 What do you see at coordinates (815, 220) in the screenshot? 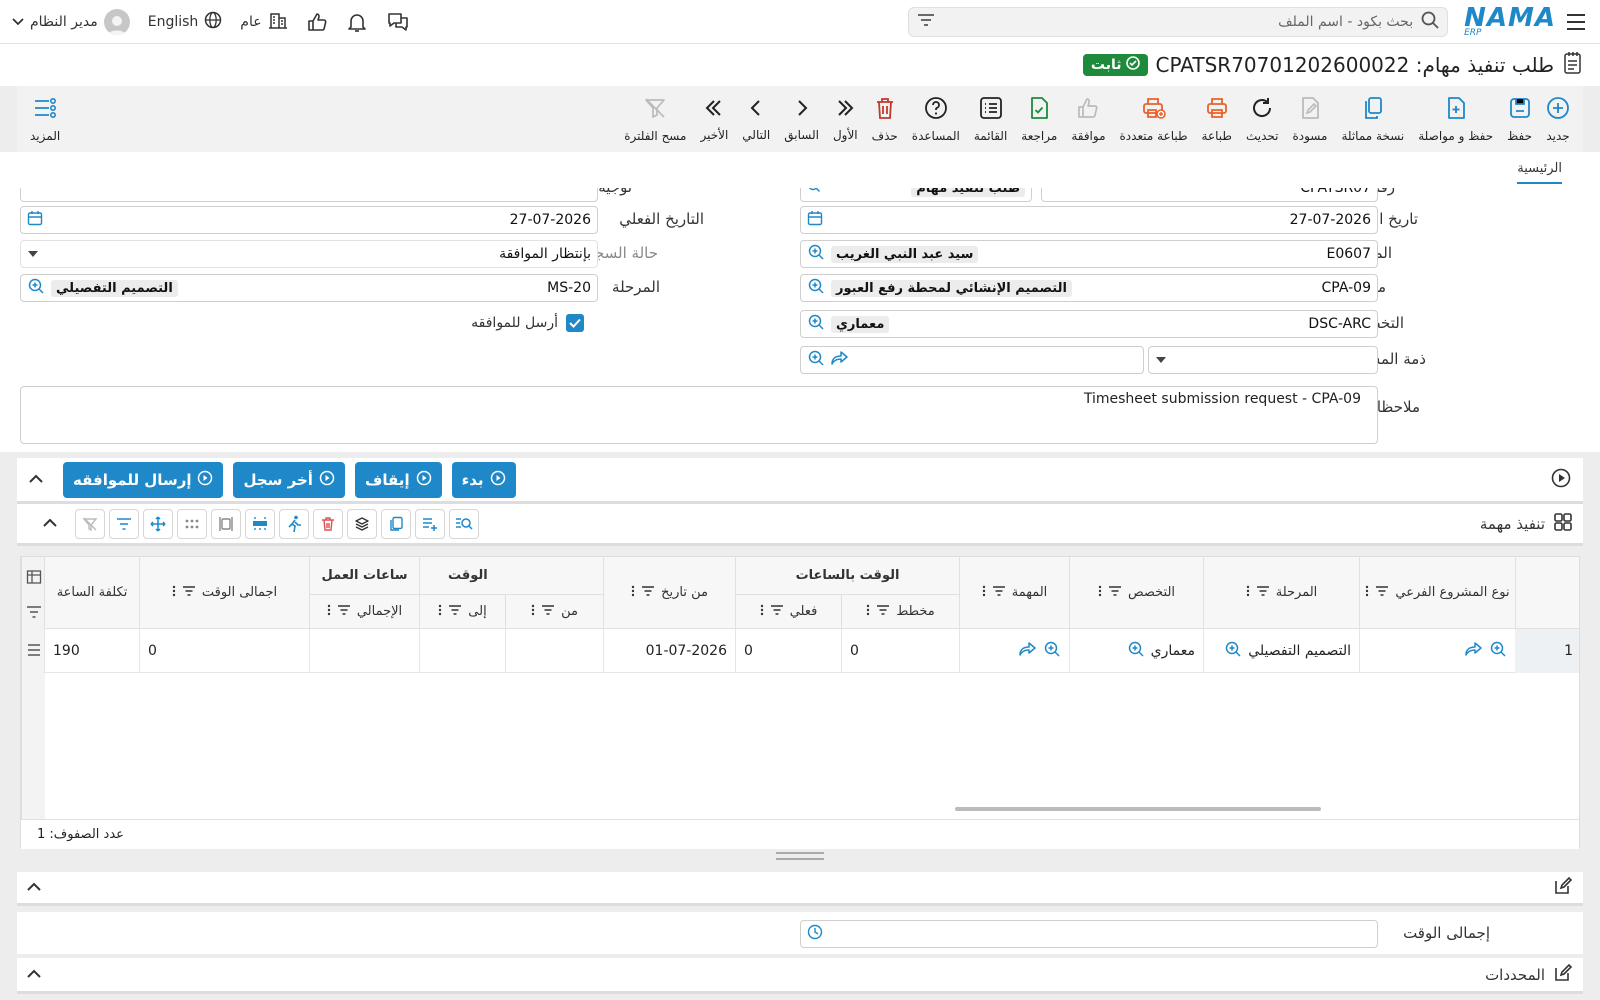
I see `calendar-icon` at bounding box center [815, 220].